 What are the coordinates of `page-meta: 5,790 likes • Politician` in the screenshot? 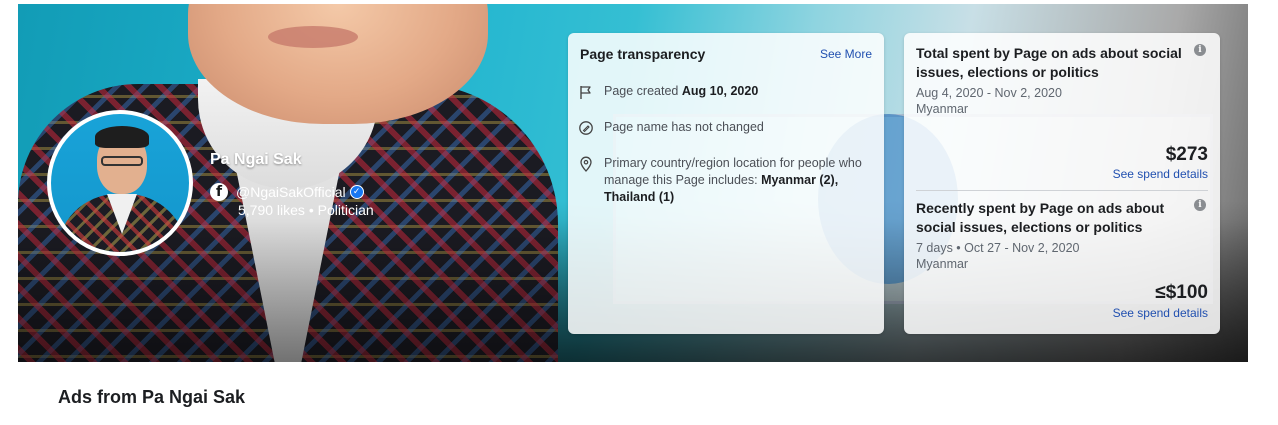 It's located at (306, 210).